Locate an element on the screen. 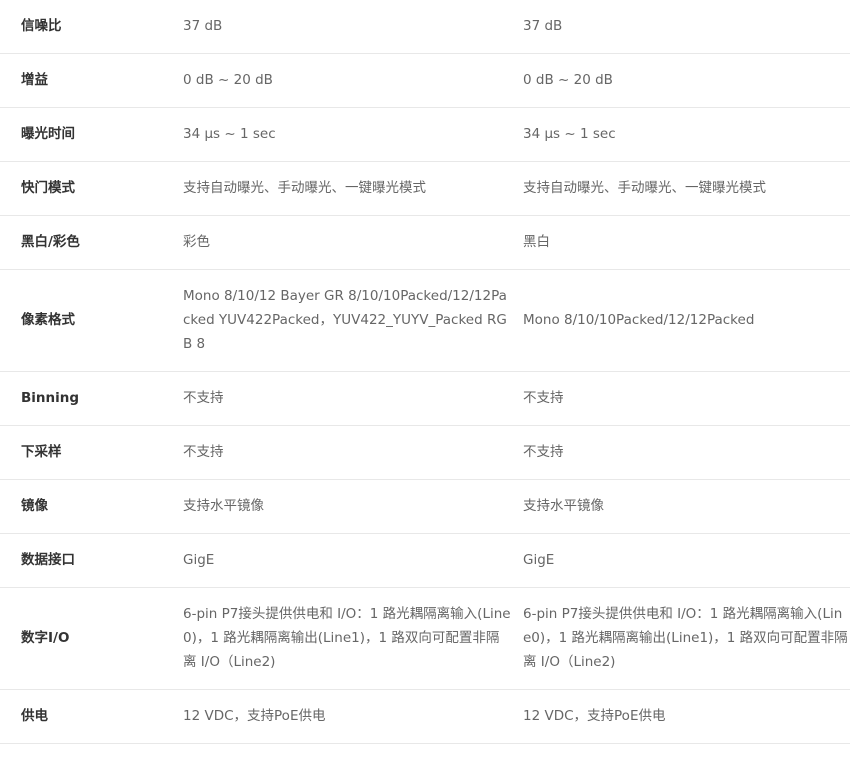  table-row: 曝光时间 34 μs ~ 1 sec 34 μs ~ 1 sec is located at coordinates (425, 134).